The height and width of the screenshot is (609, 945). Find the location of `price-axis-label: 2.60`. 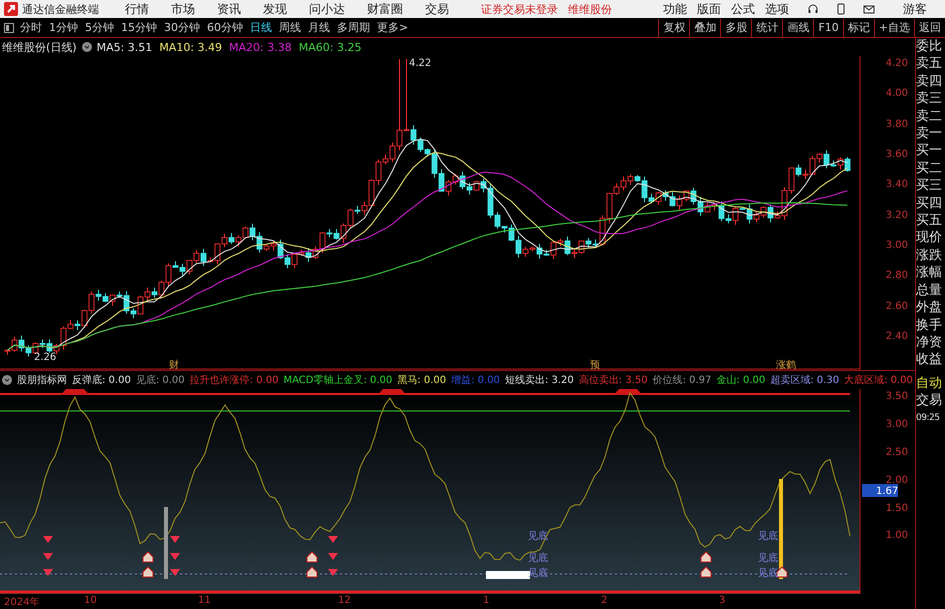

price-axis-label: 2.60 is located at coordinates (897, 306).